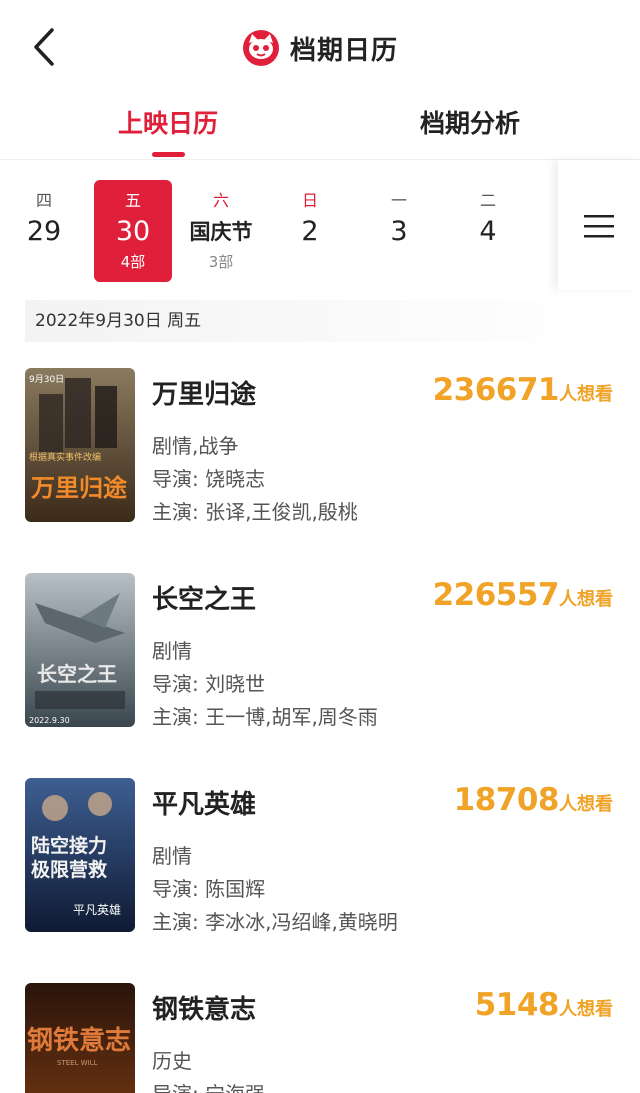  What do you see at coordinates (204, 600) in the screenshot?
I see `movie-title: 长空之王` at bounding box center [204, 600].